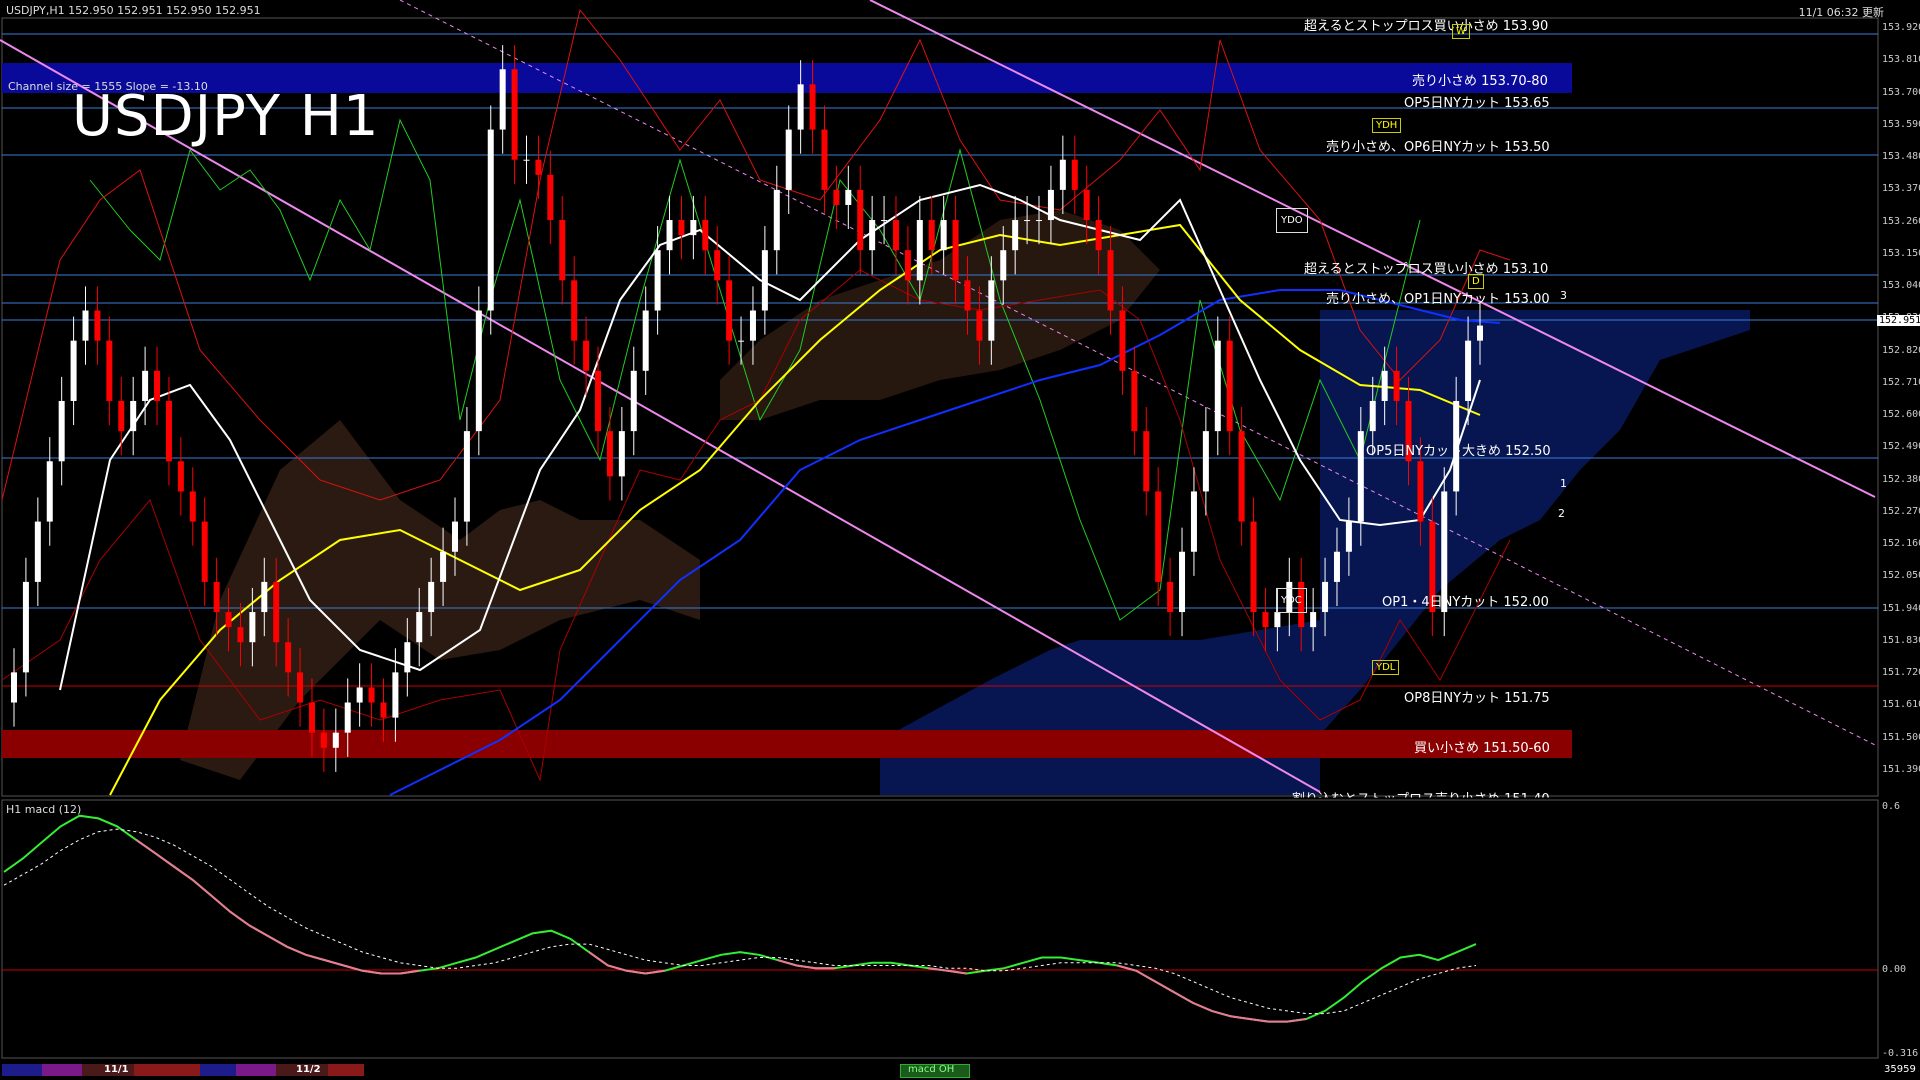 This screenshot has width=1920, height=1080. Describe the element at coordinates (1901, 479) in the screenshot. I see `price-axis-label: 152.380` at that location.